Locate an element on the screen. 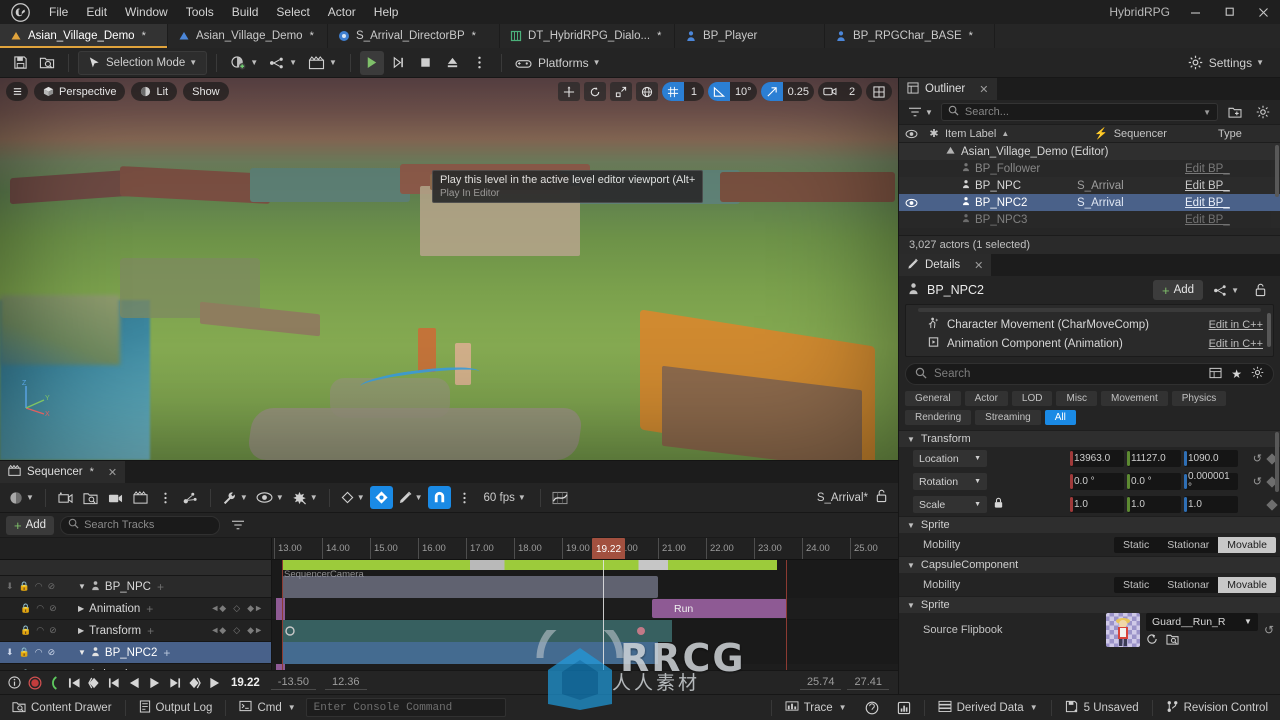 The width and height of the screenshot is (1280, 720). visibility-column-icon is located at coordinates (911, 134).